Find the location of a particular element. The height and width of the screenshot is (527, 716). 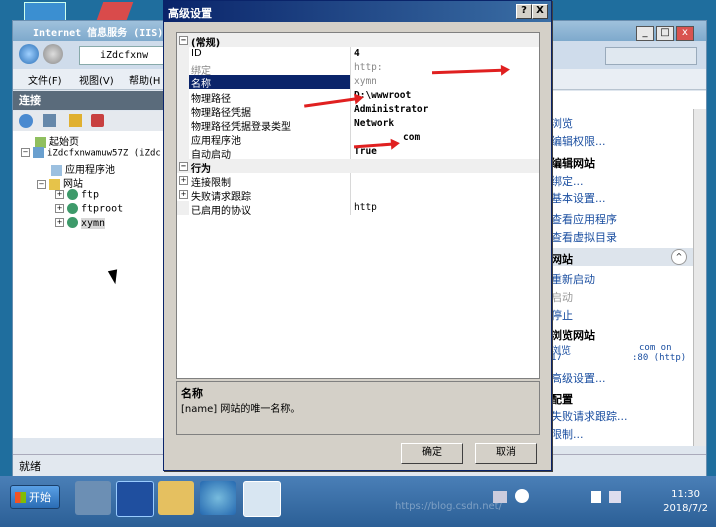

prop-row-app-pool: 应用程序池 com is located at coordinates (358, 139).